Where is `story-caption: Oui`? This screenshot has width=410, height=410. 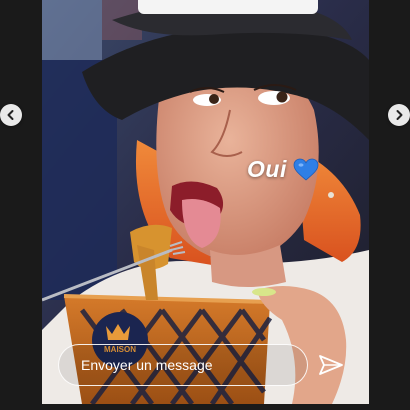
story-caption: Oui is located at coordinates (283, 169).